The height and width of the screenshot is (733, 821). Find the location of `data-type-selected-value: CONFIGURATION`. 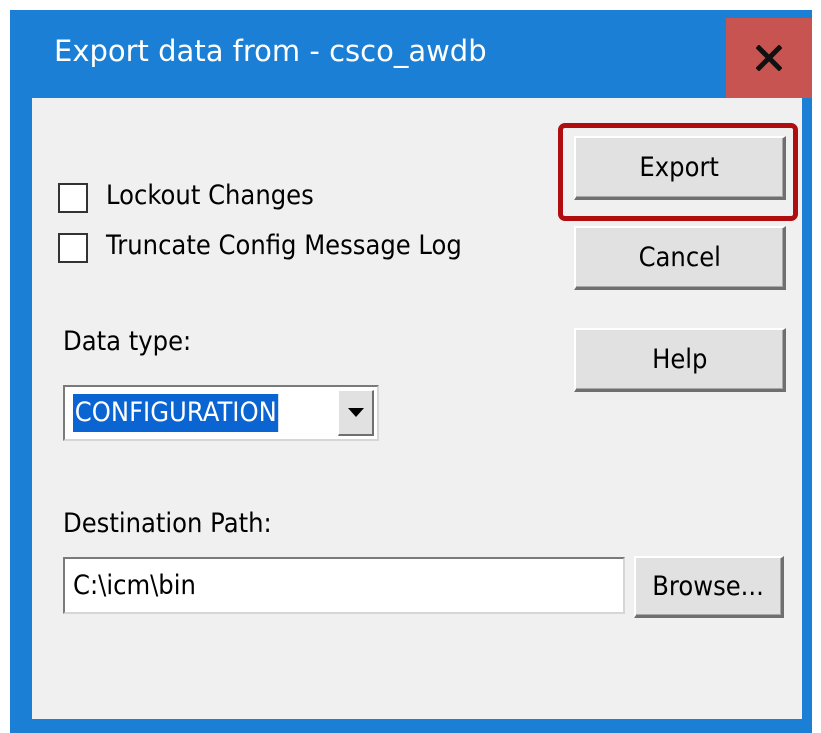

data-type-selected-value: CONFIGURATION is located at coordinates (176, 413).